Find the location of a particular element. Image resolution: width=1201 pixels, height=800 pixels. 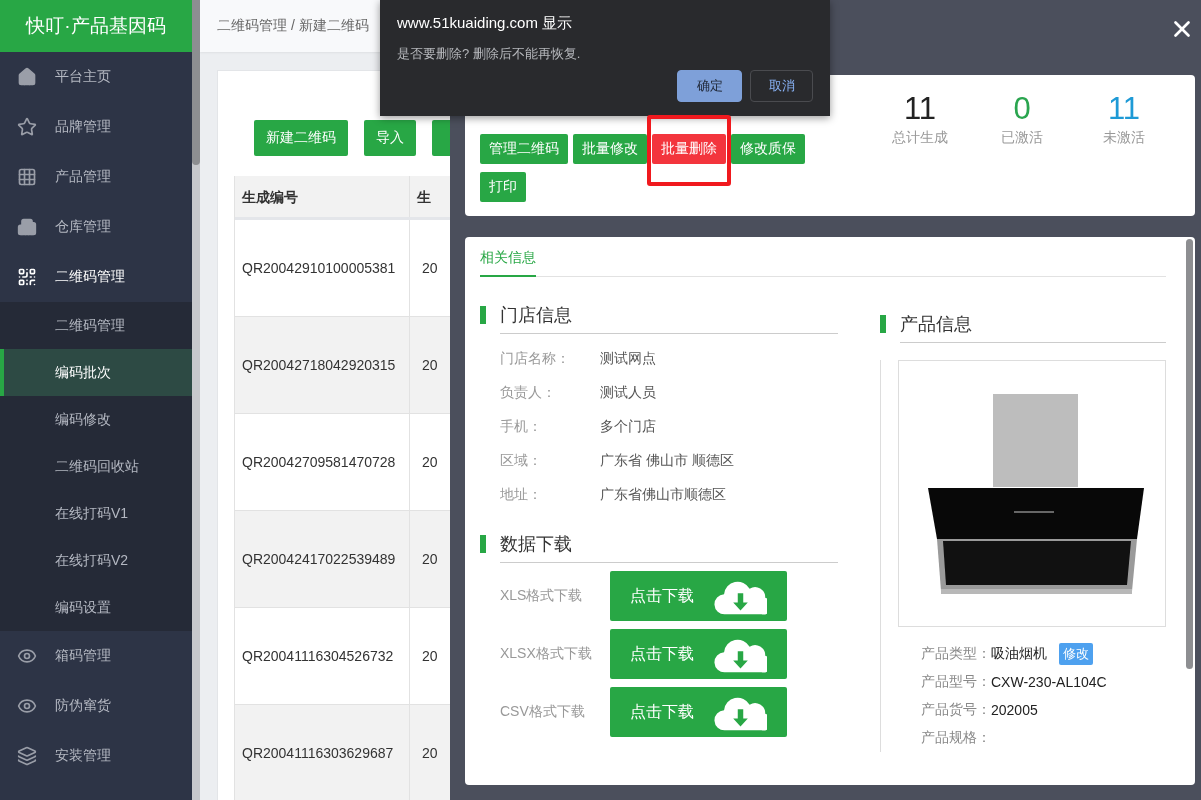

sidebar-subitem: 编码修改 is located at coordinates (96, 419).